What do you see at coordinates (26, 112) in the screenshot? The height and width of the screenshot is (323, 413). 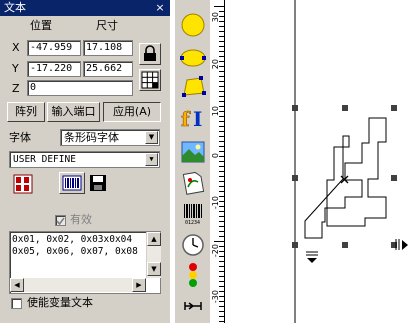 I see `array-button: 阵列` at bounding box center [26, 112].